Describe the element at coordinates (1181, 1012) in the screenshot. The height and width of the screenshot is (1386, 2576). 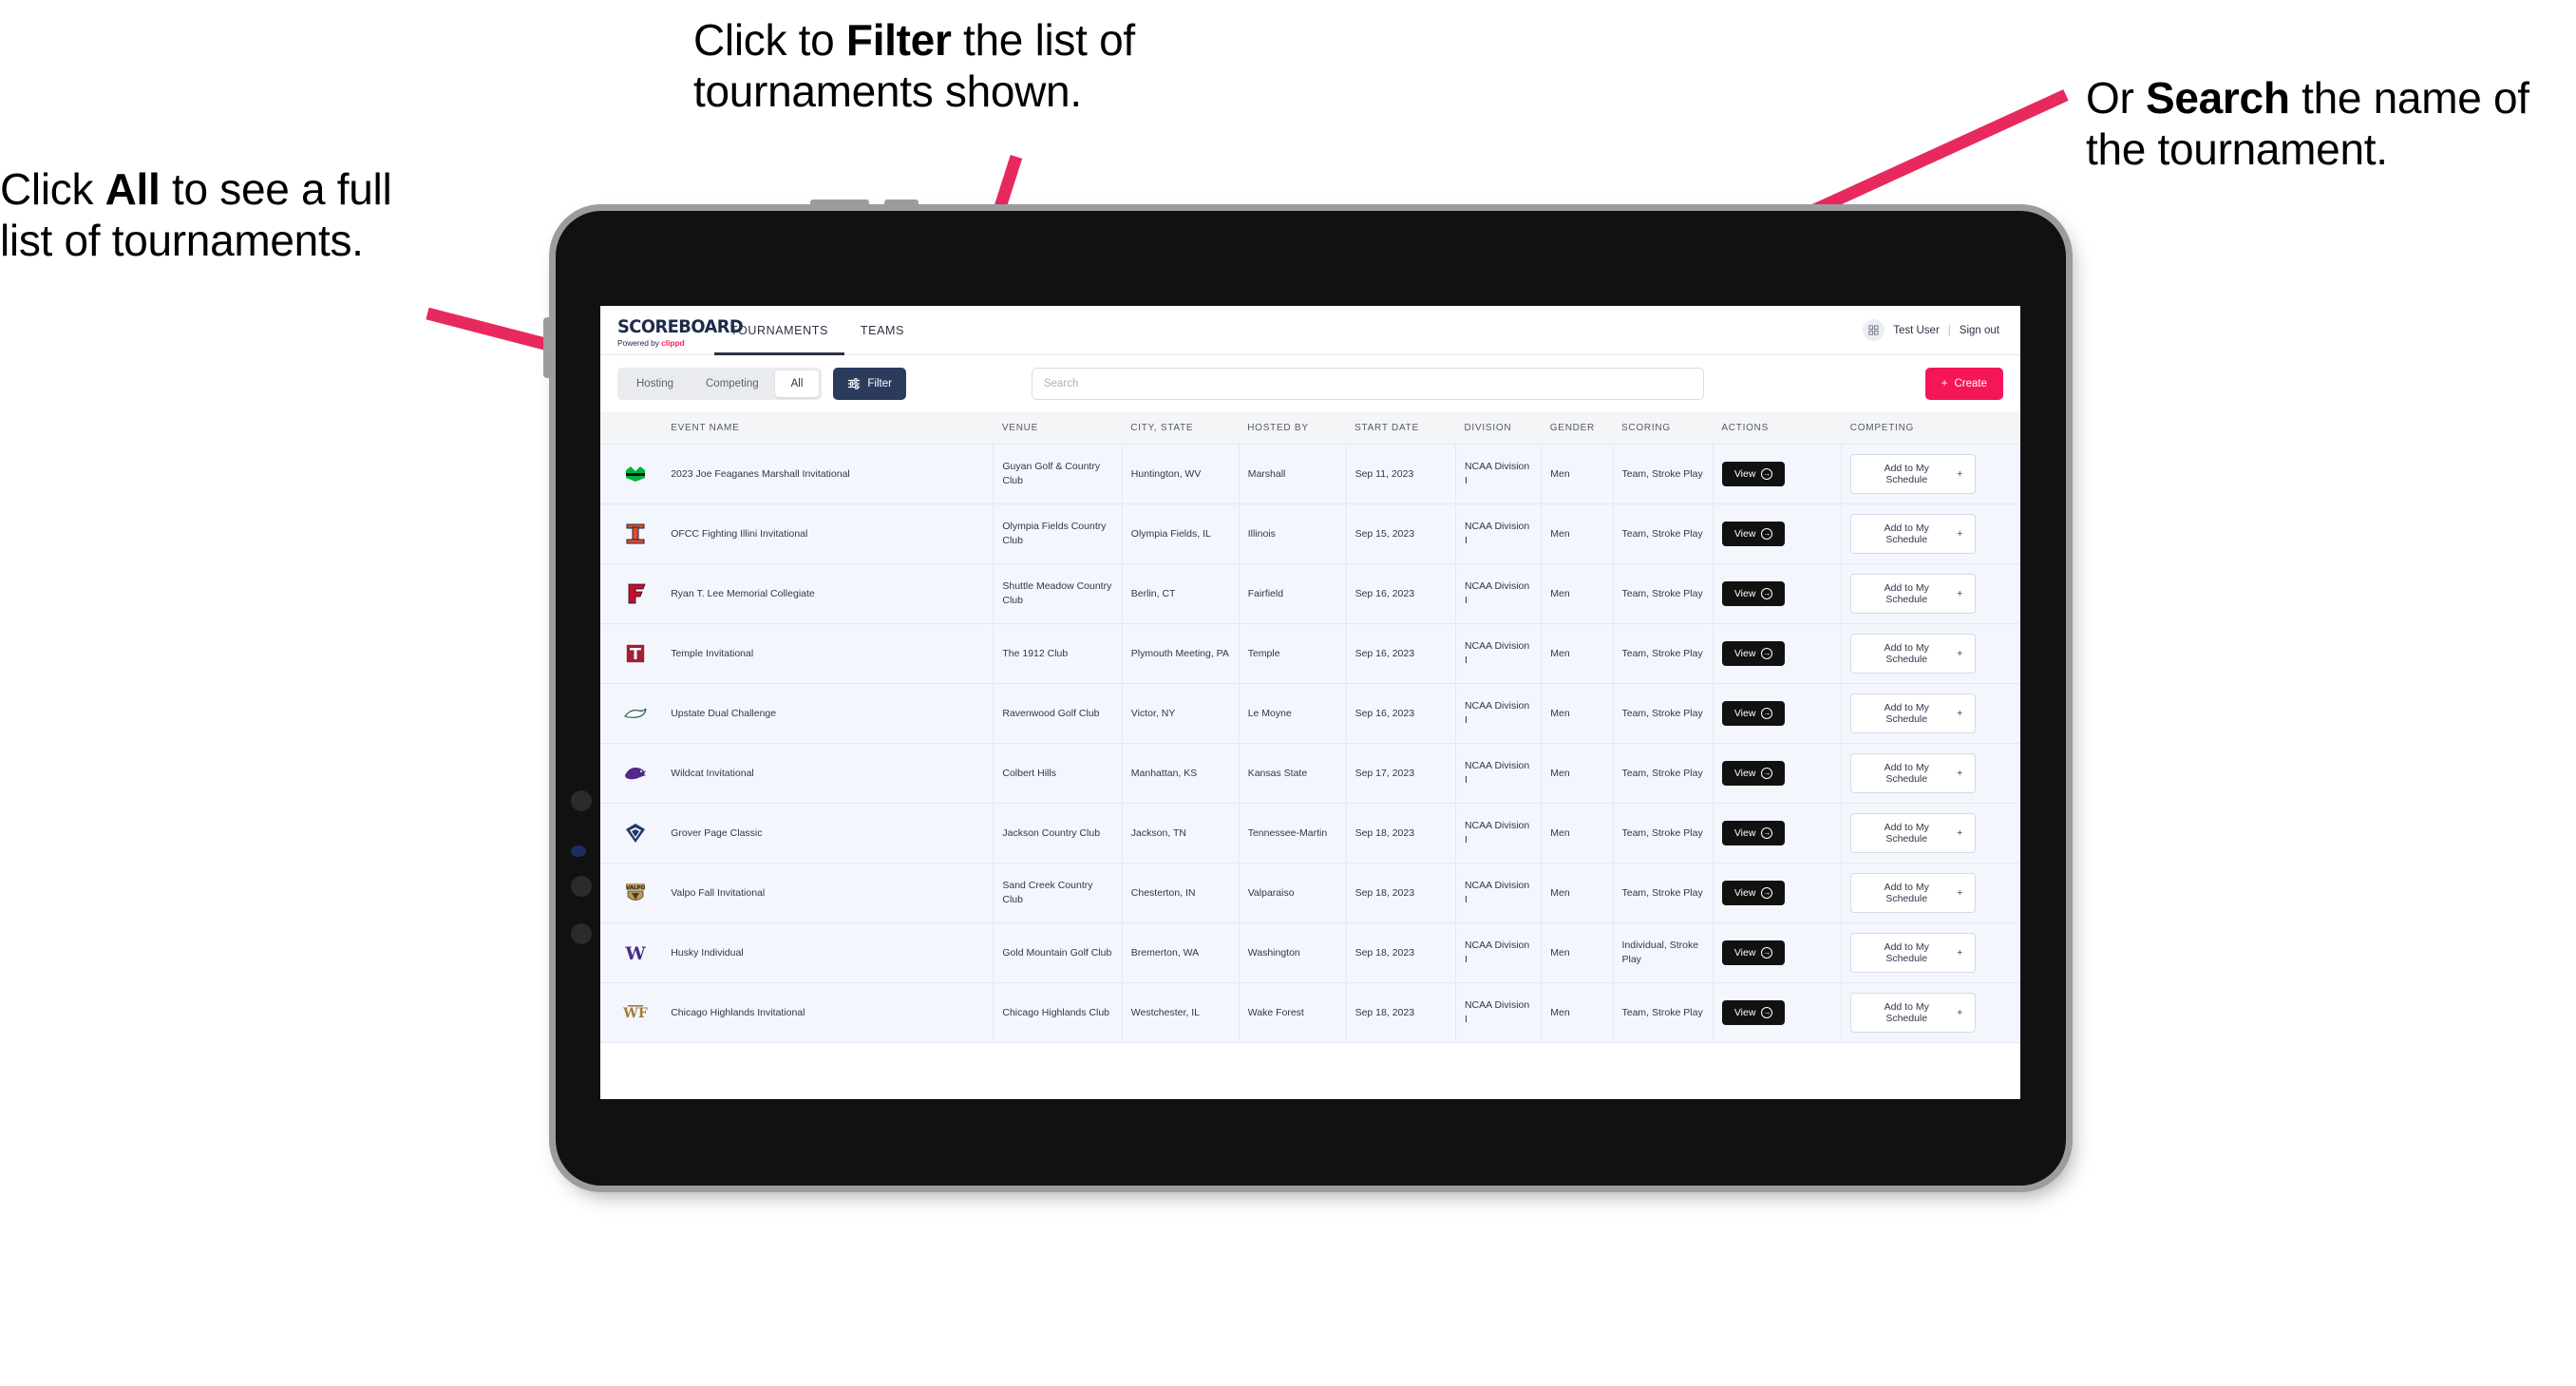
I see `cell-city-state: Westchester, IL` at that location.